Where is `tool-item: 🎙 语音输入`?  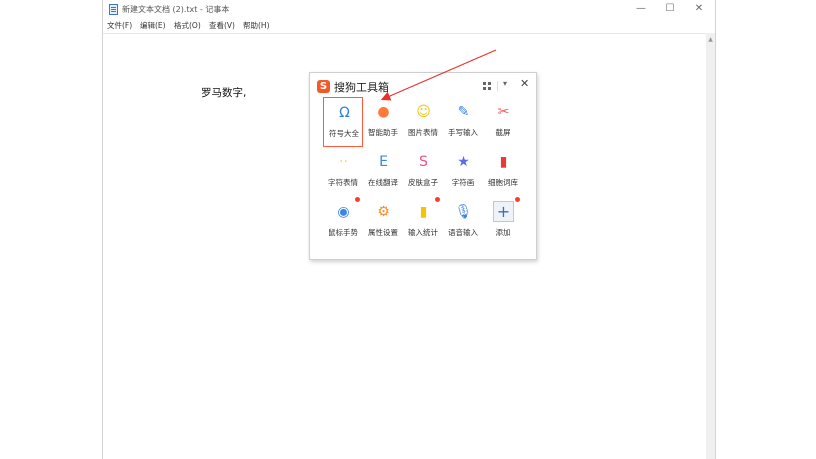
tool-item: 🎙 语音输入 is located at coordinates (463, 222).